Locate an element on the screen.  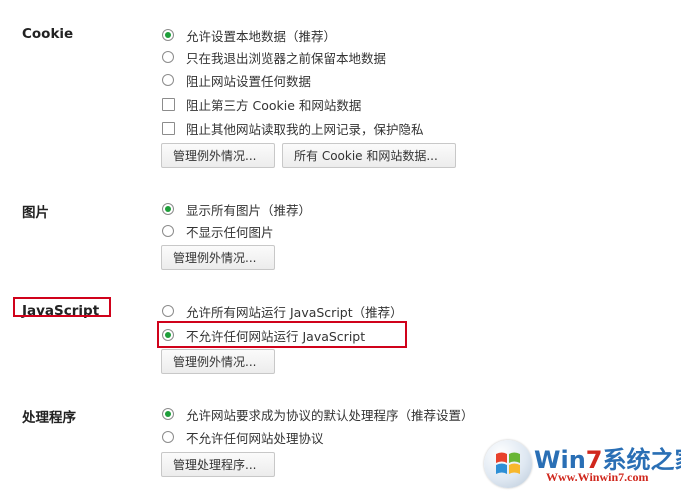
option-label: 允许网站要求成为协议的默认处理程序（推荐设置） is located at coordinates (330, 415).